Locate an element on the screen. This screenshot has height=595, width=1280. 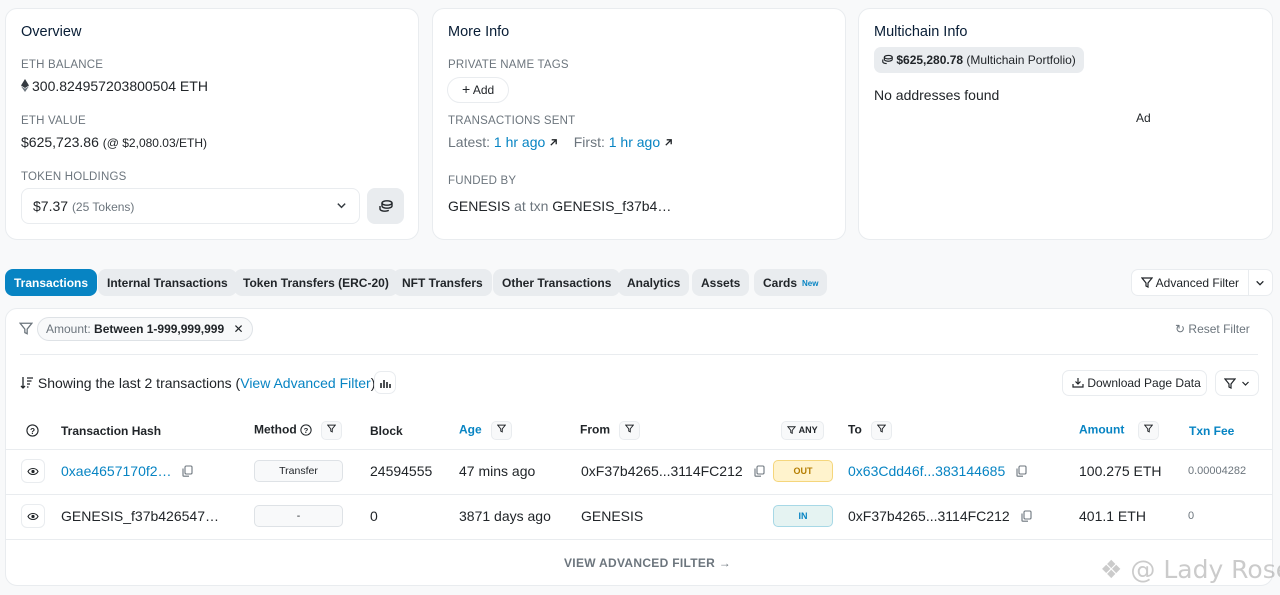
eth-value-label: ETH VALUE is located at coordinates (53, 121).